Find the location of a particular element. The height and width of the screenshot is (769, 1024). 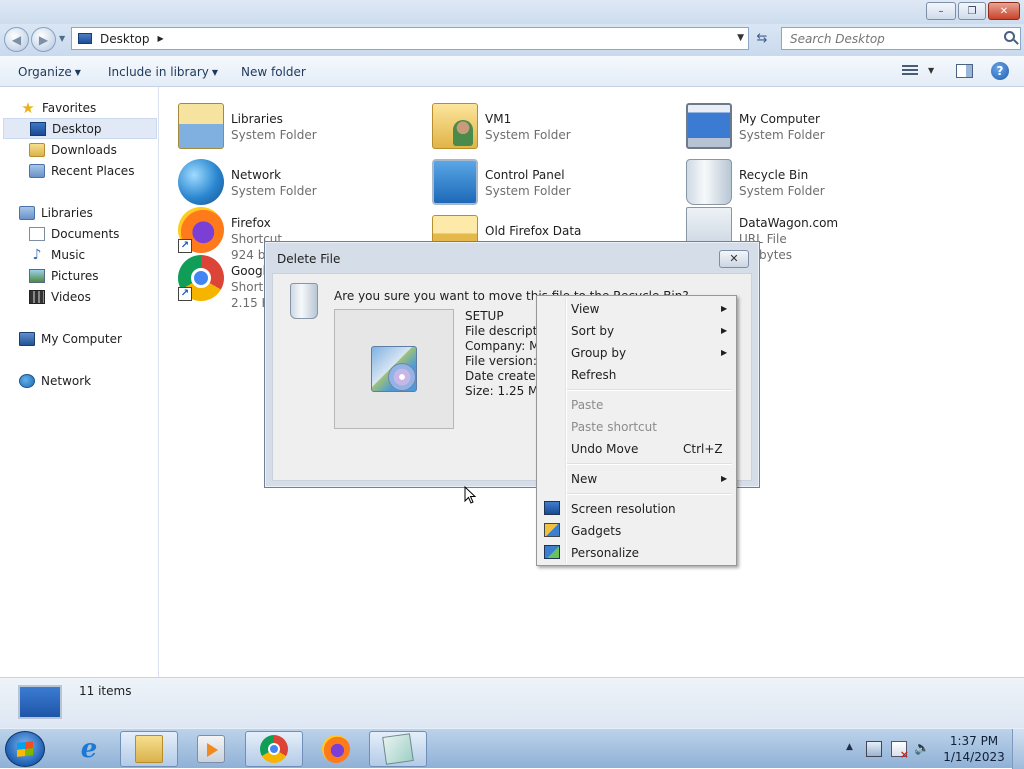

gadgets-icon is located at coordinates (552, 530).